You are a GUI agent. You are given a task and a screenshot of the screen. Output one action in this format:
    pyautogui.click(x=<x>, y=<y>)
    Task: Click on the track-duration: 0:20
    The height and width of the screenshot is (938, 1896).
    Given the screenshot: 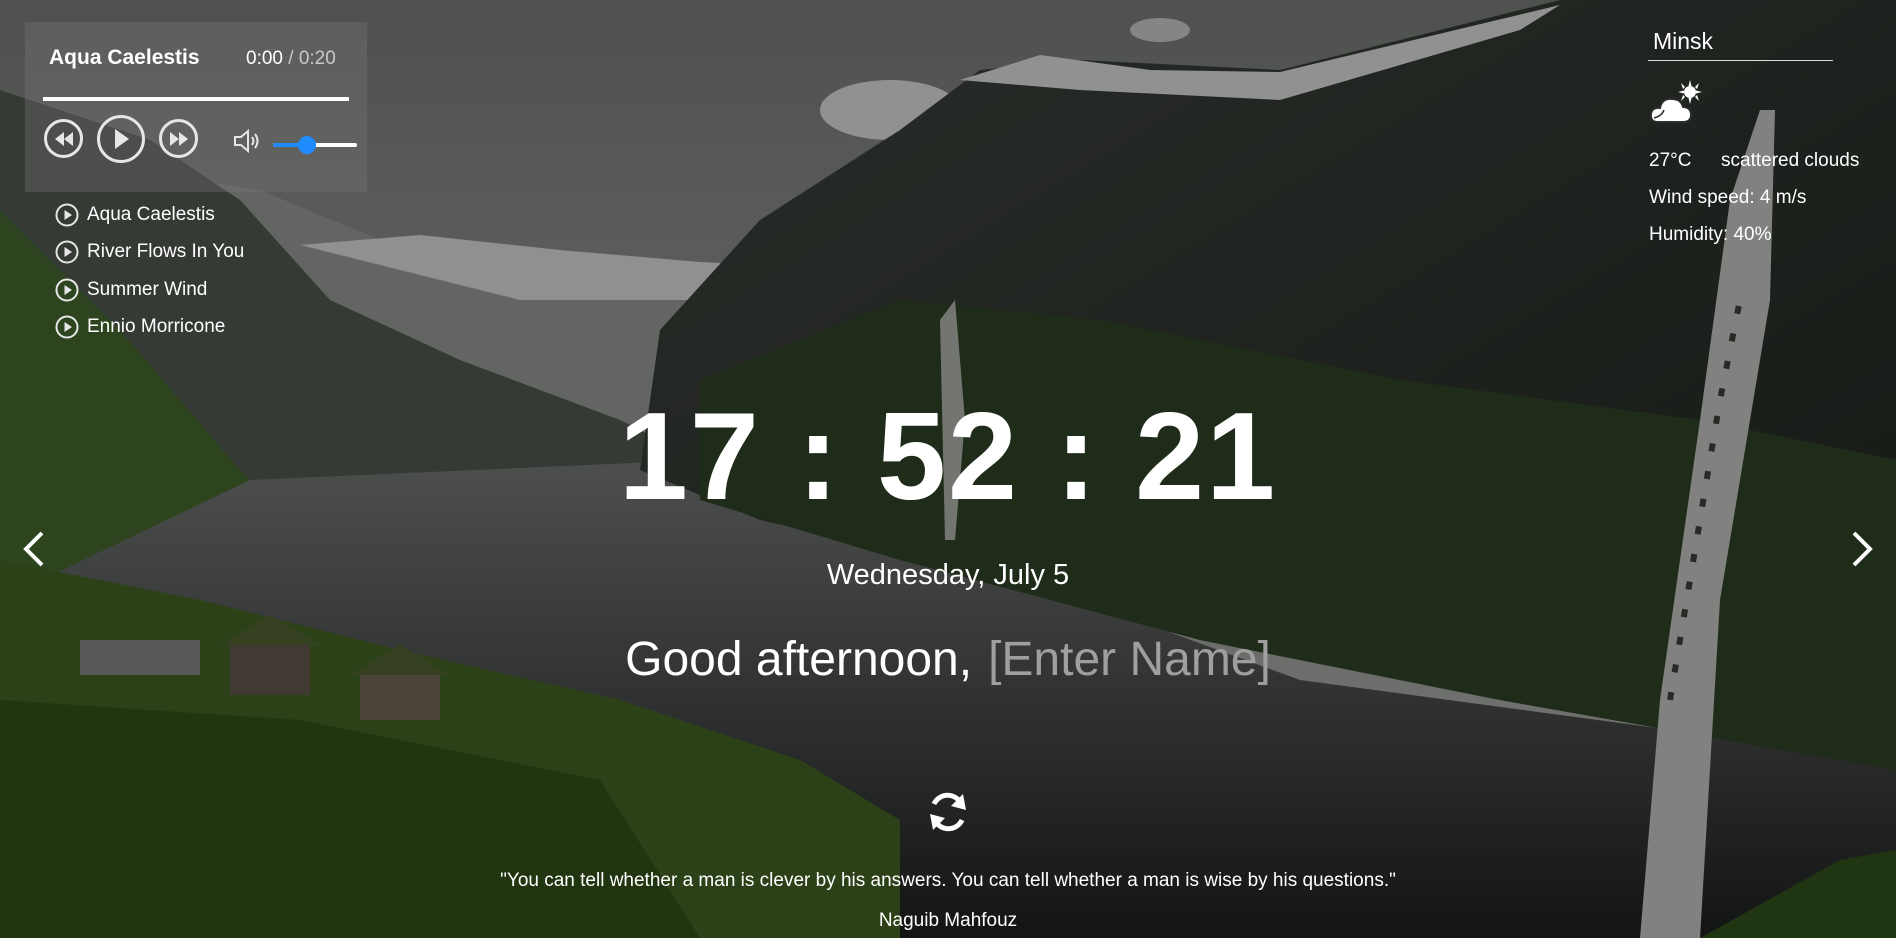 What is the action you would take?
    pyautogui.click(x=317, y=58)
    